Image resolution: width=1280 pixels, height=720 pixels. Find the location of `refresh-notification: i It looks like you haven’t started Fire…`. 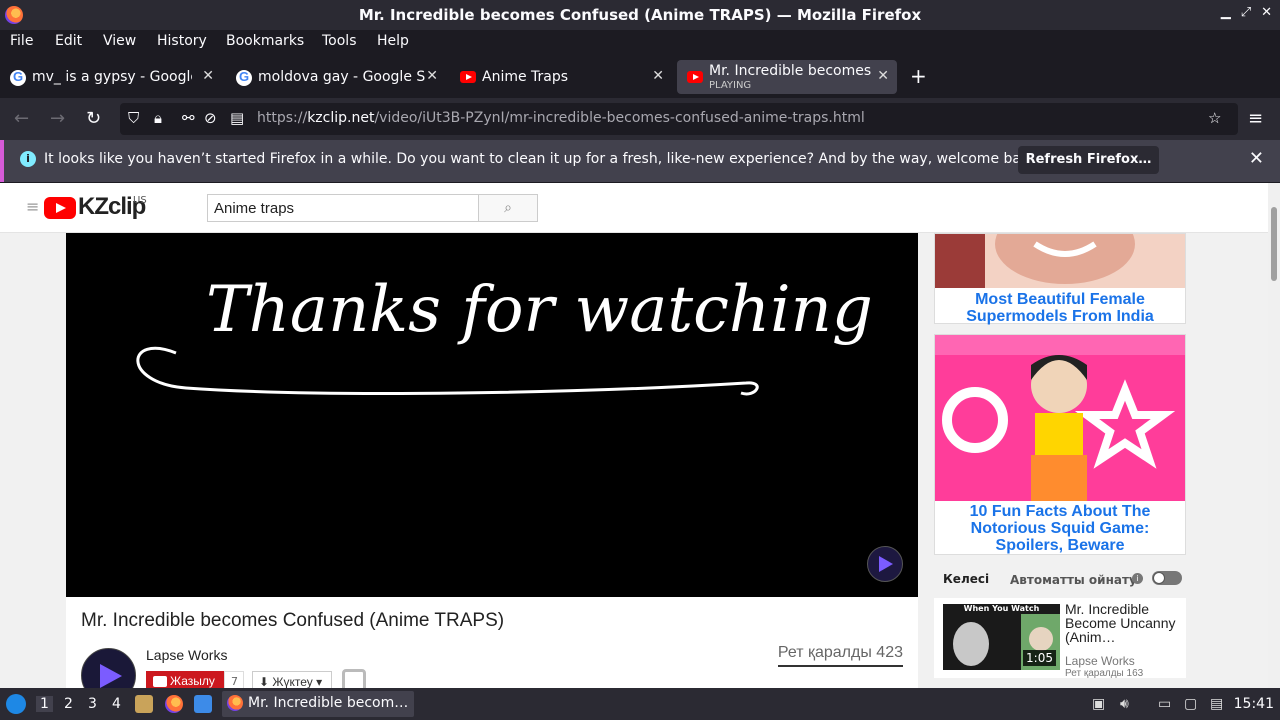

refresh-notification: i It looks like you haven’t started Fire… is located at coordinates (640, 161).